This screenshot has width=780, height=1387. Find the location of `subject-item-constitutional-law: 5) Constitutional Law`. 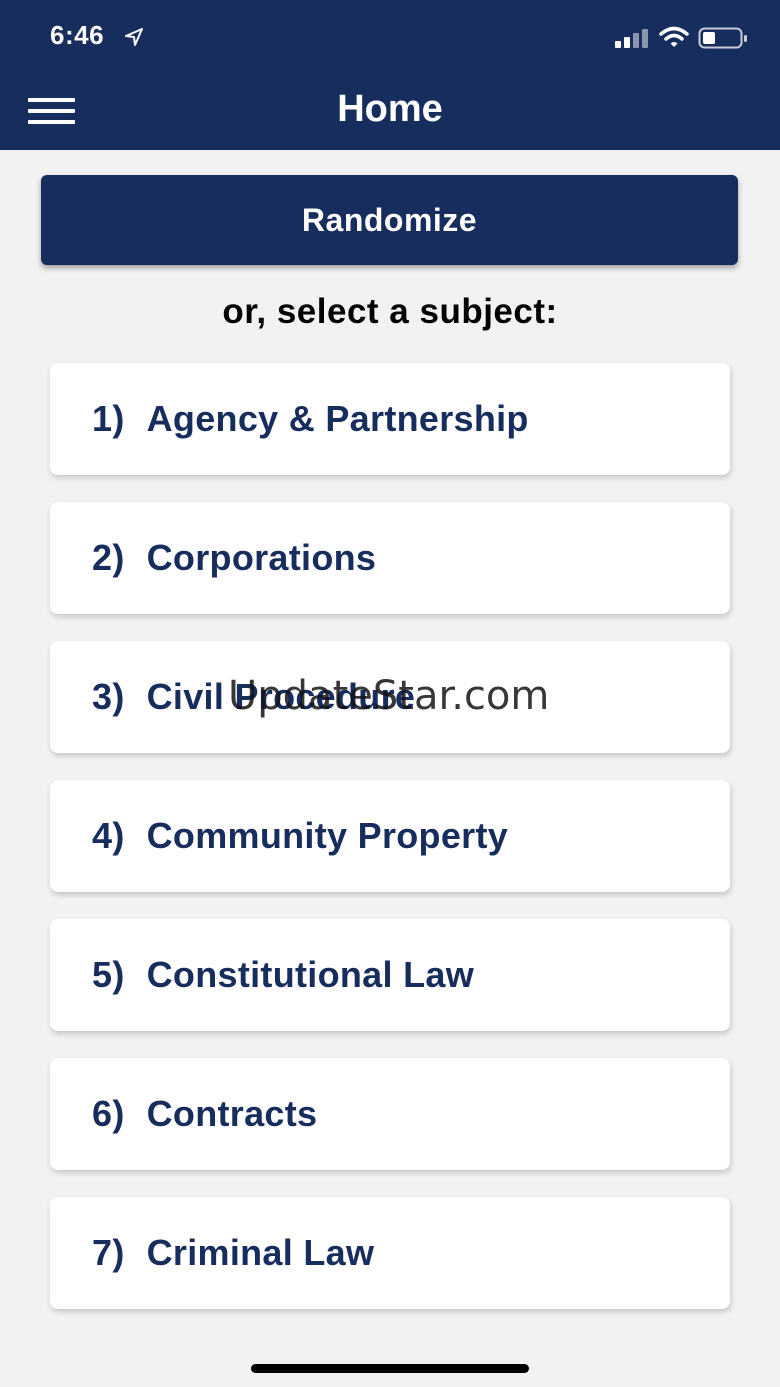

subject-item-constitutional-law: 5) Constitutional Law is located at coordinates (390, 975).